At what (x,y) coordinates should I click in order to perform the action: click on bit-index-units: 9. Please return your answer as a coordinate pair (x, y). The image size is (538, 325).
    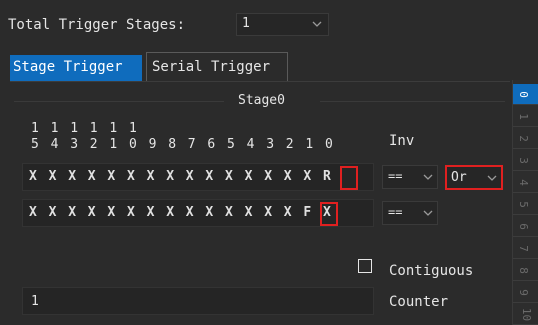
    Looking at the image, I should click on (152, 144).